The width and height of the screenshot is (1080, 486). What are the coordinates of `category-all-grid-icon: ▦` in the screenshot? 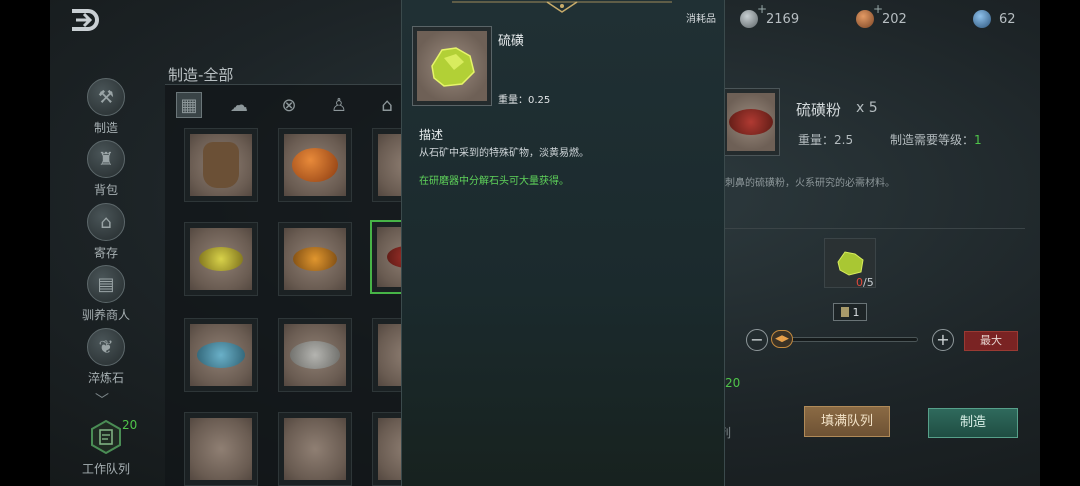 It's located at (189, 105).